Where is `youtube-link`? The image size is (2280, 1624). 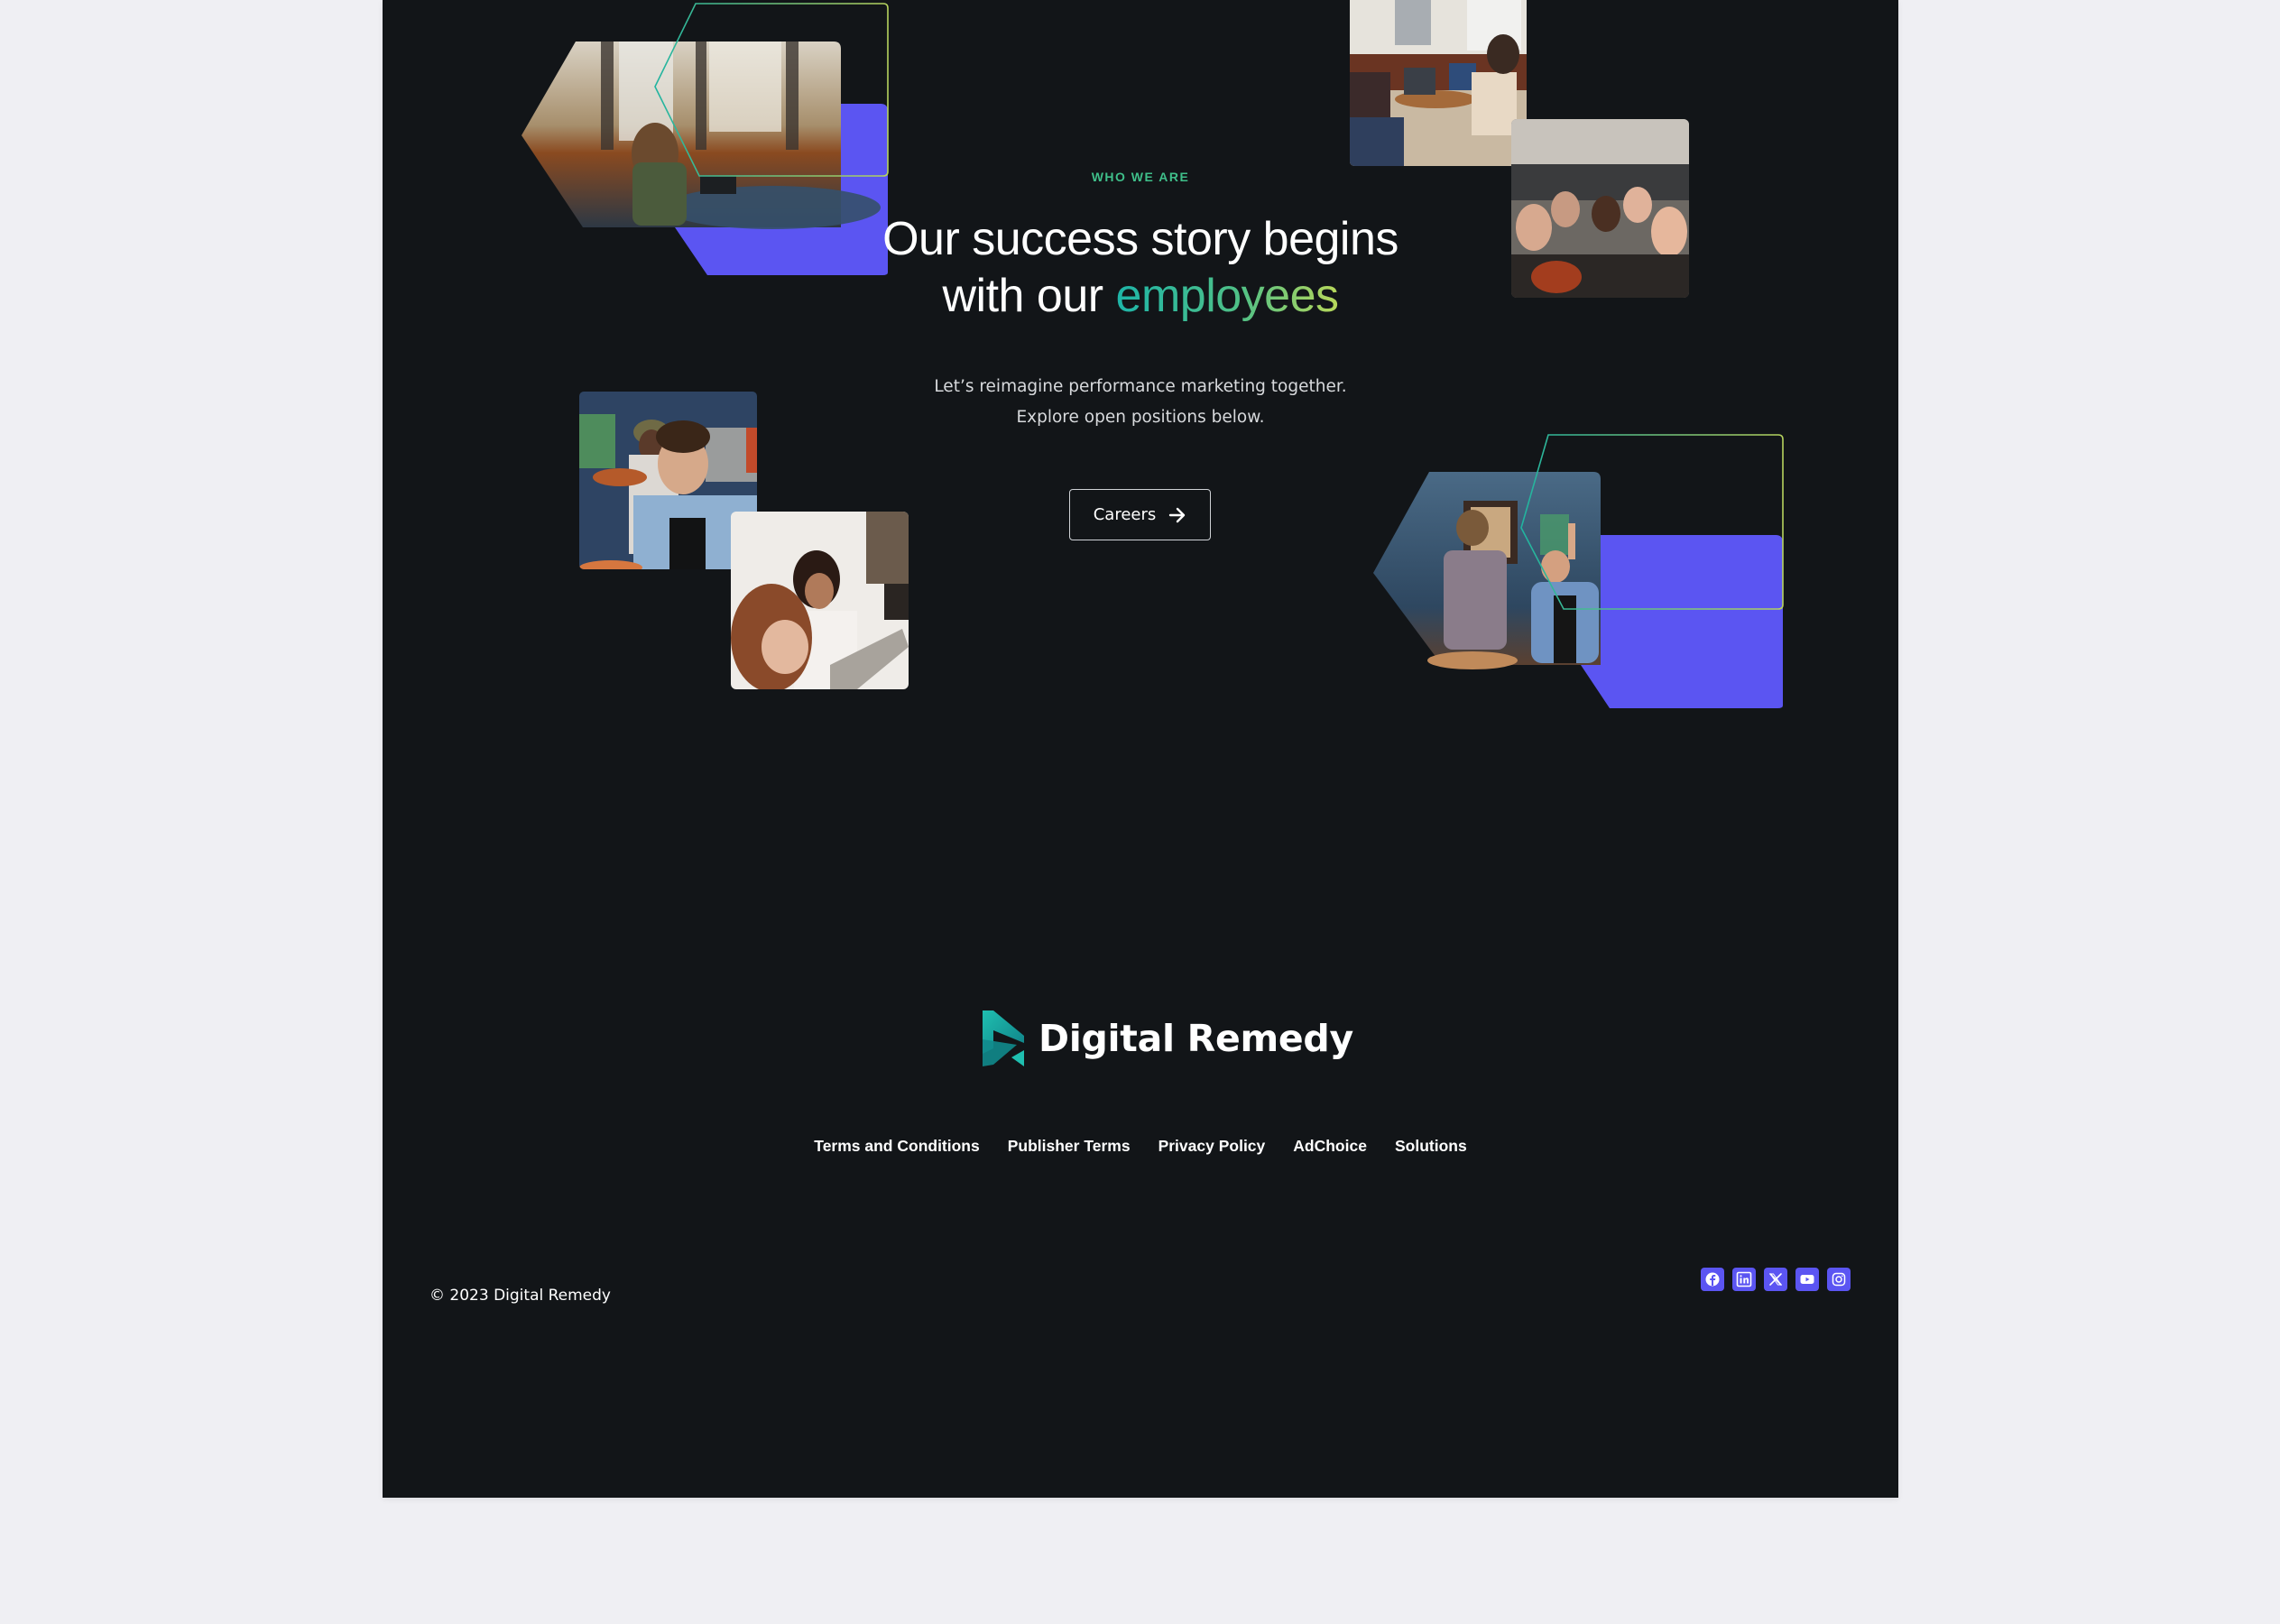 youtube-link is located at coordinates (1807, 1279).